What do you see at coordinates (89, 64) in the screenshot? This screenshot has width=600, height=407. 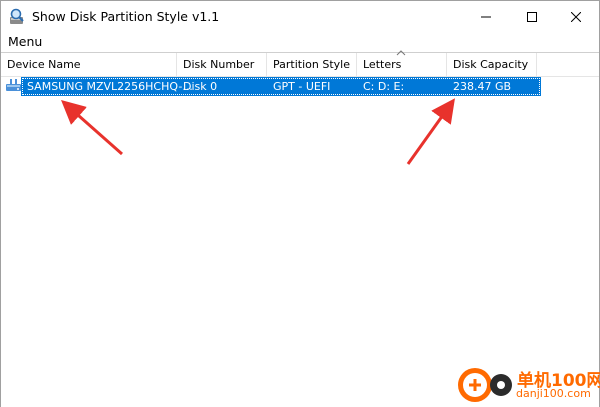 I see `column-header-device-name: Device Name` at bounding box center [89, 64].